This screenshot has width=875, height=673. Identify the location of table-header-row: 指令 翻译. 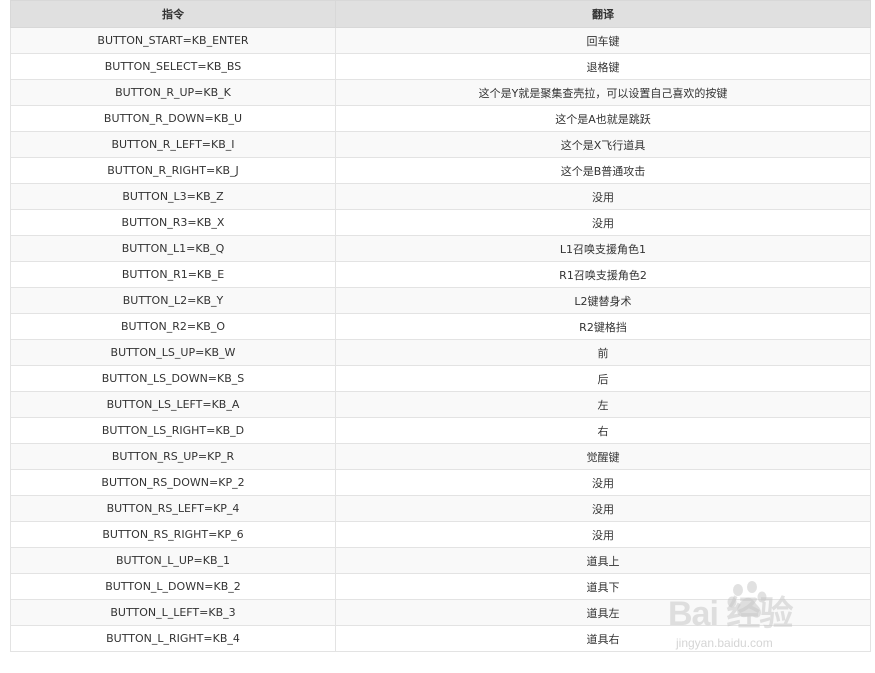
(440, 14).